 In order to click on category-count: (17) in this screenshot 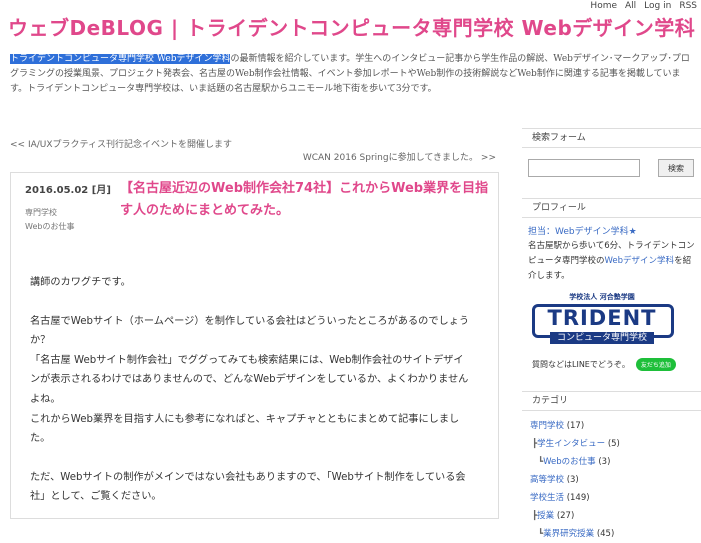, I will do `click(575, 426)`.